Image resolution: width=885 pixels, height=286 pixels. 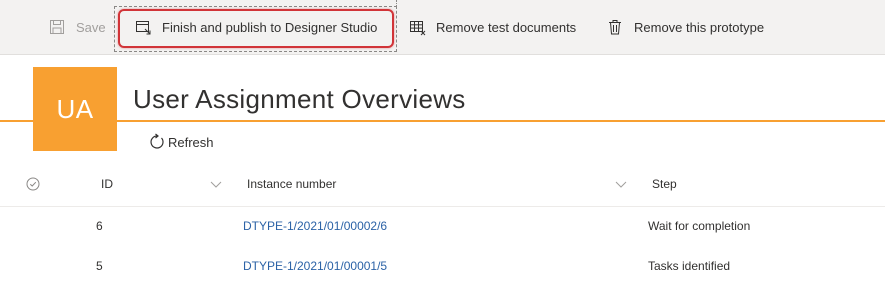 I want to click on remove-test-documents-button: Remove test documents, so click(x=492, y=27).